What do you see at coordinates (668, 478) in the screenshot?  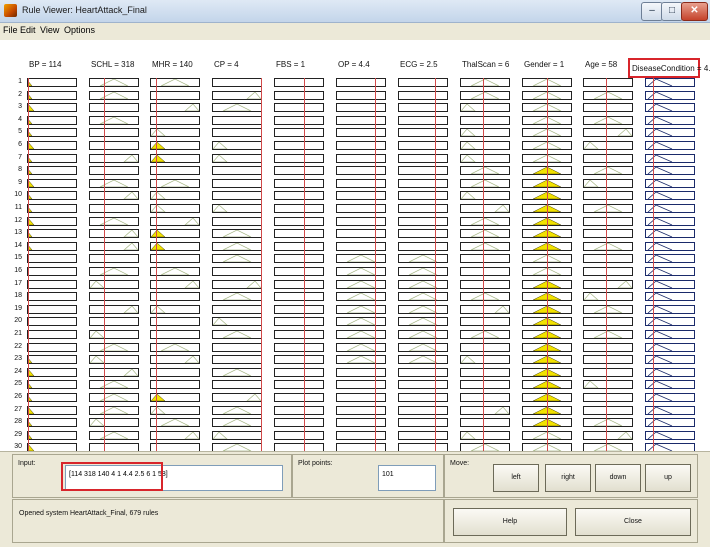 I see `move-up-button: up` at bounding box center [668, 478].